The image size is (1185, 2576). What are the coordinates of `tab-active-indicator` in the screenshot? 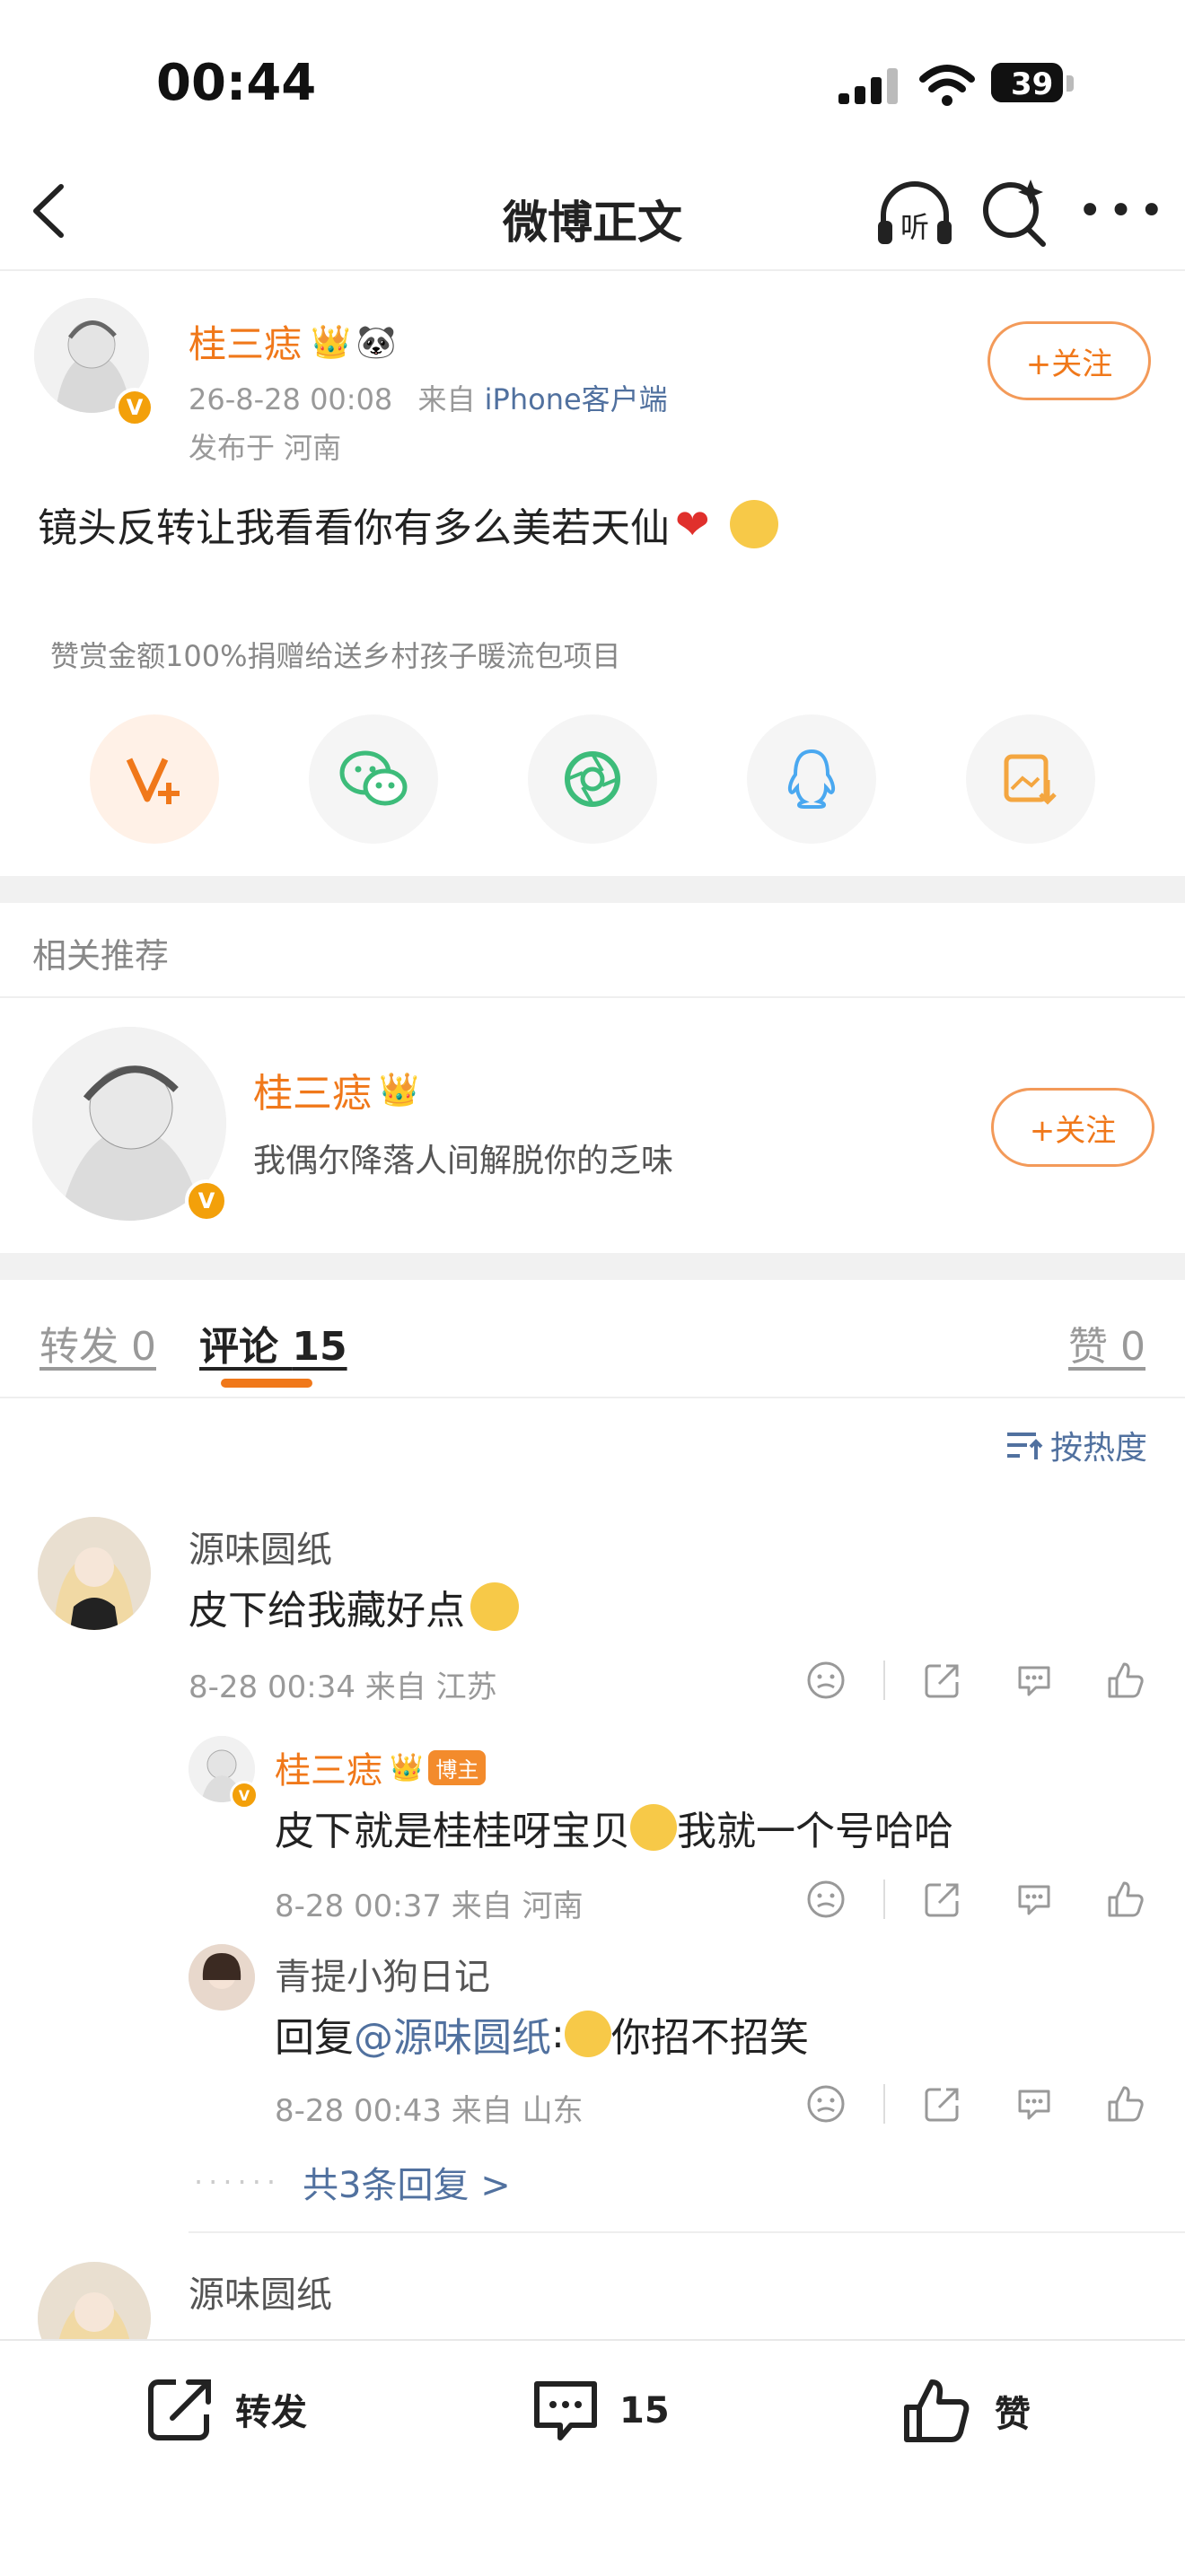 It's located at (266, 1383).